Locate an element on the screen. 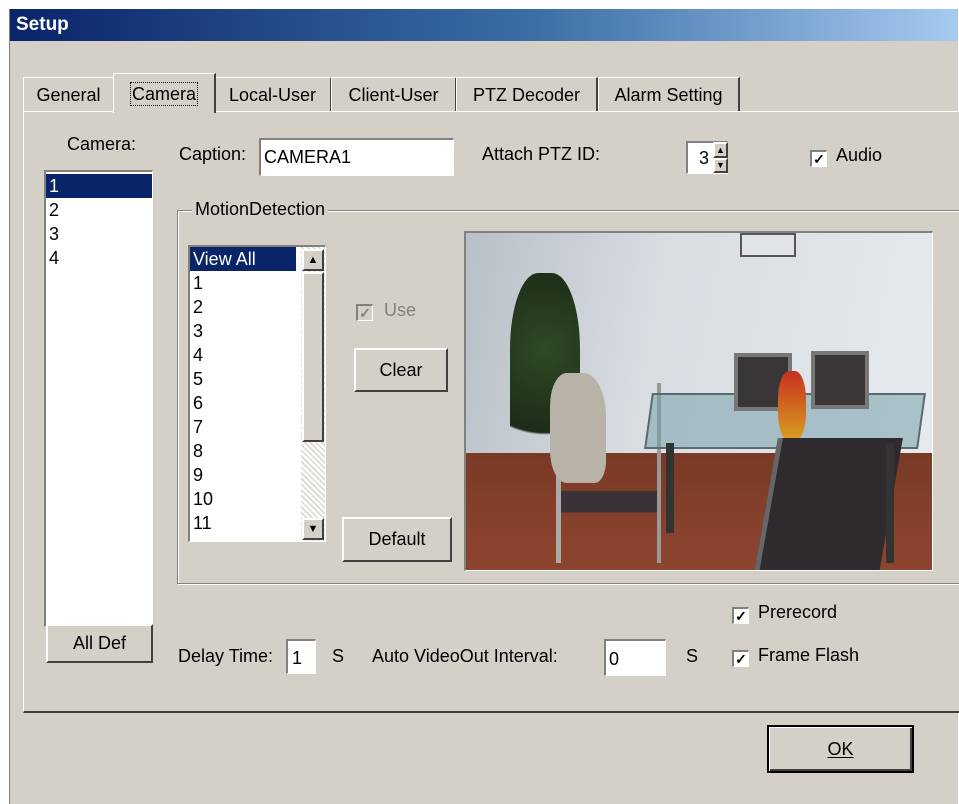  title-bar: Setup is located at coordinates (484, 25).